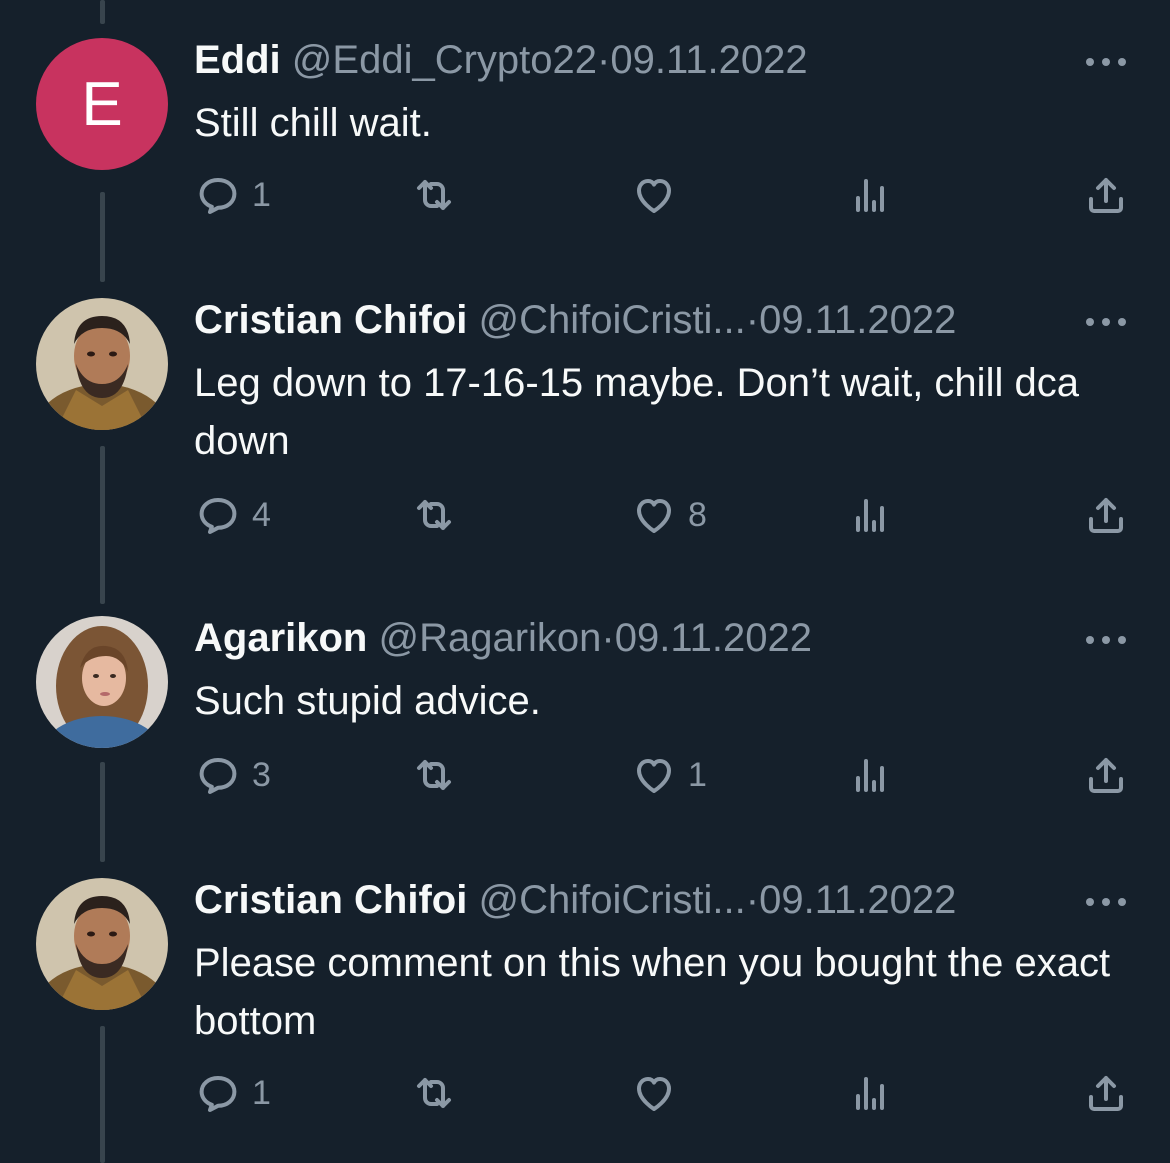 Image resolution: width=1170 pixels, height=1163 pixels. I want to click on display-name: Agarikon, so click(280, 638).